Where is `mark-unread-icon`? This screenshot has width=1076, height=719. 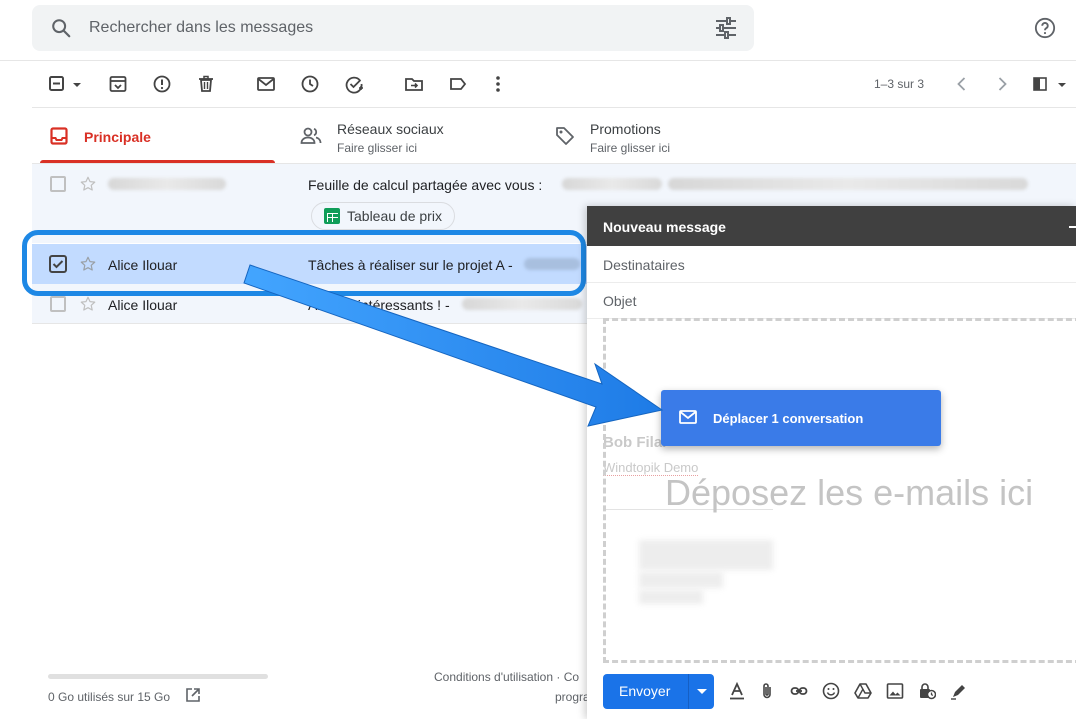 mark-unread-icon is located at coordinates (266, 84).